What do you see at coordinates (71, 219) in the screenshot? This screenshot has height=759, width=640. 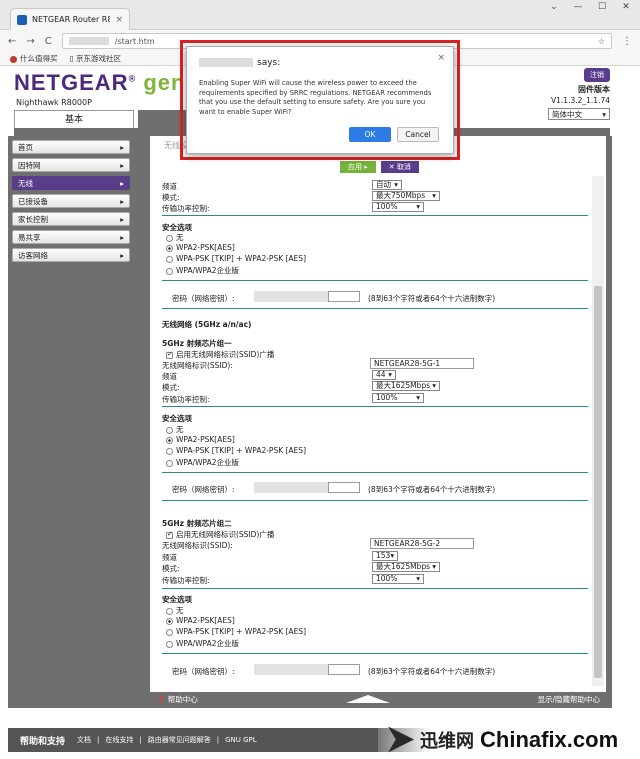 I see `sidebar-item-parental-control: 家长控制 ▸` at bounding box center [71, 219].